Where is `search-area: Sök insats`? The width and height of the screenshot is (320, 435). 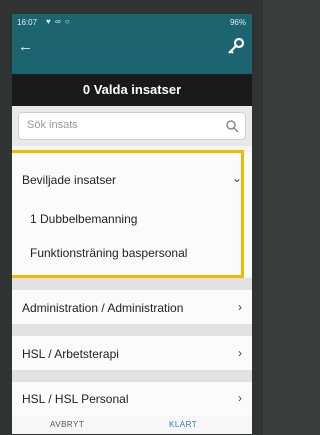
search-area: Sök insats is located at coordinates (132, 126).